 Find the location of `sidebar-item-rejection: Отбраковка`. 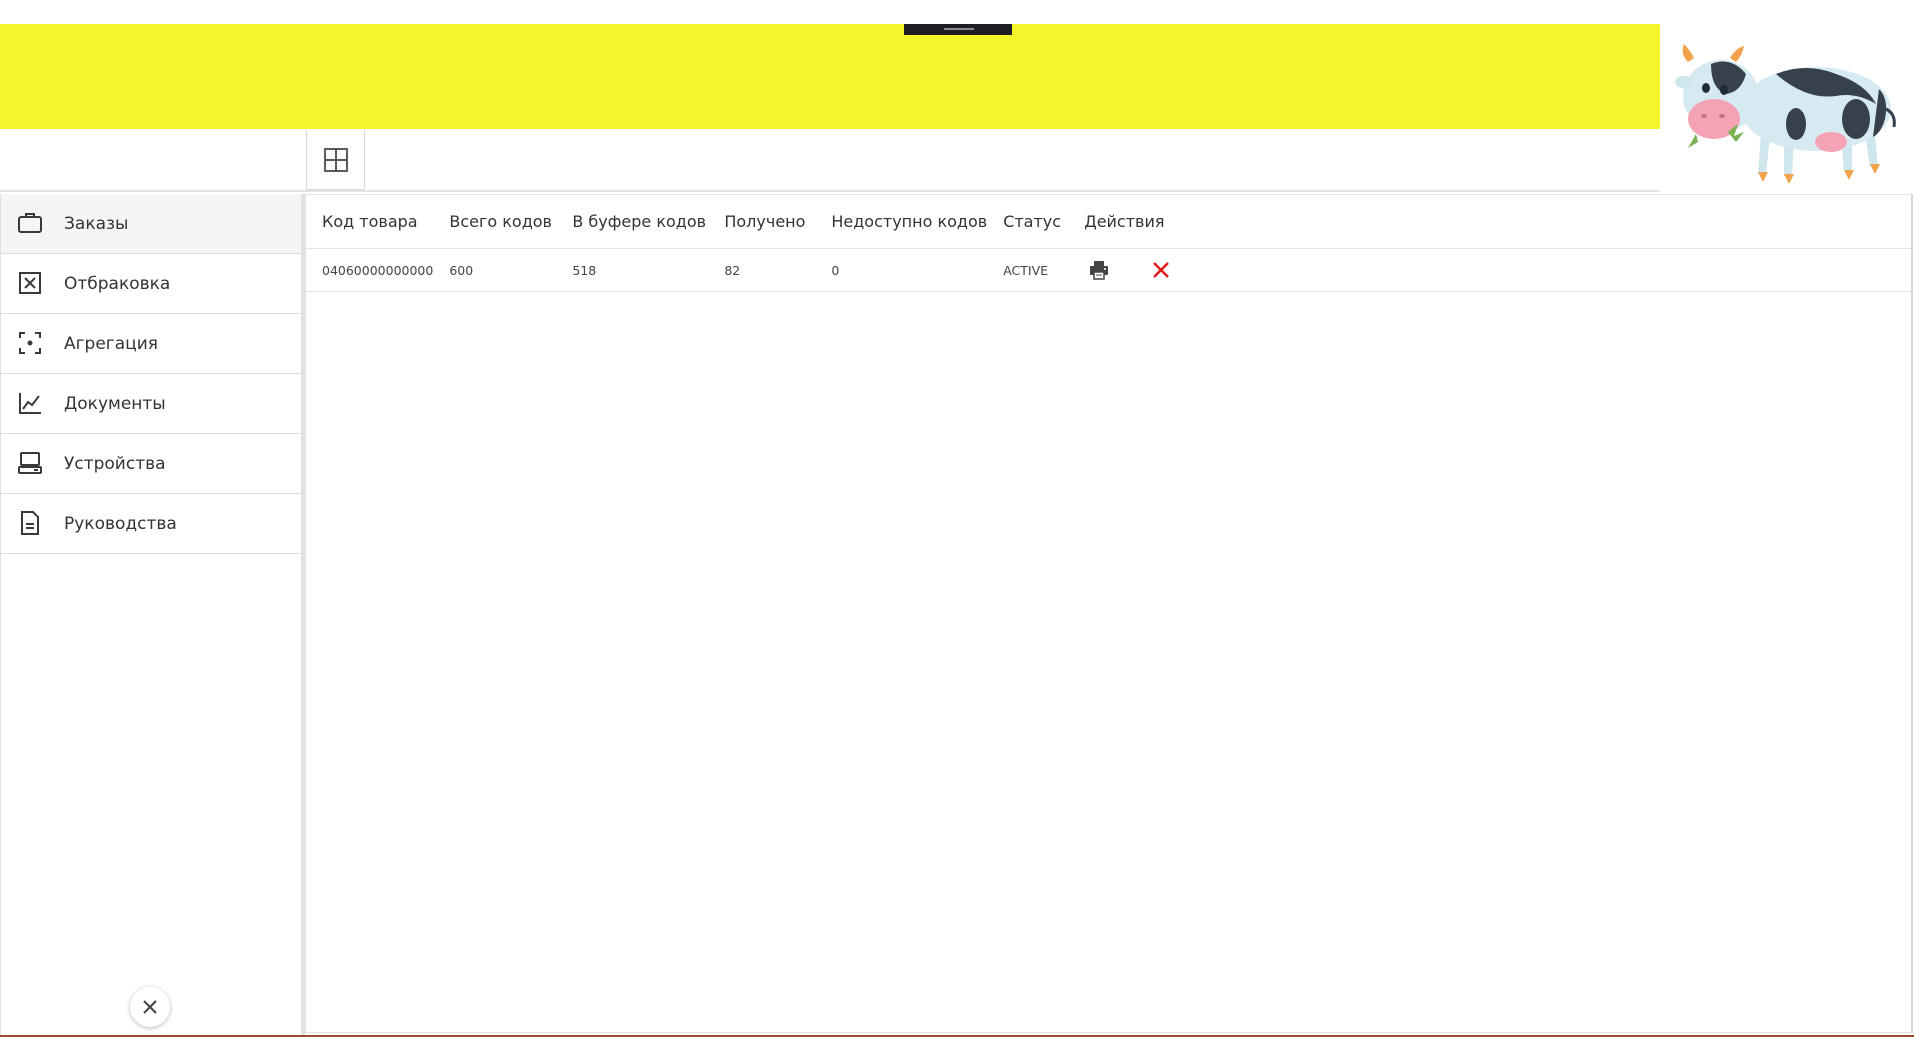

sidebar-item-rejection: Отбраковка is located at coordinates (151, 284).